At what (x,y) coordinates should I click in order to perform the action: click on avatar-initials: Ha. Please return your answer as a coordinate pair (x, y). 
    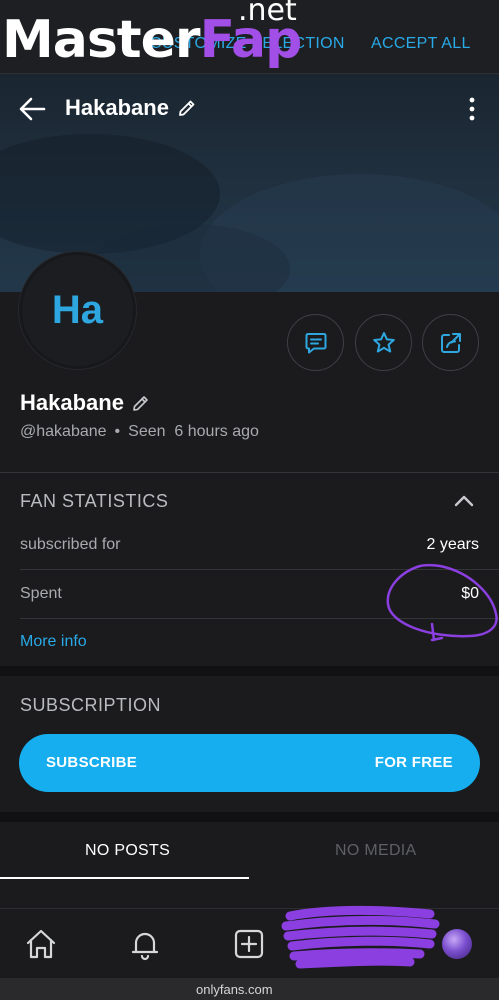
    Looking at the image, I should click on (77, 310).